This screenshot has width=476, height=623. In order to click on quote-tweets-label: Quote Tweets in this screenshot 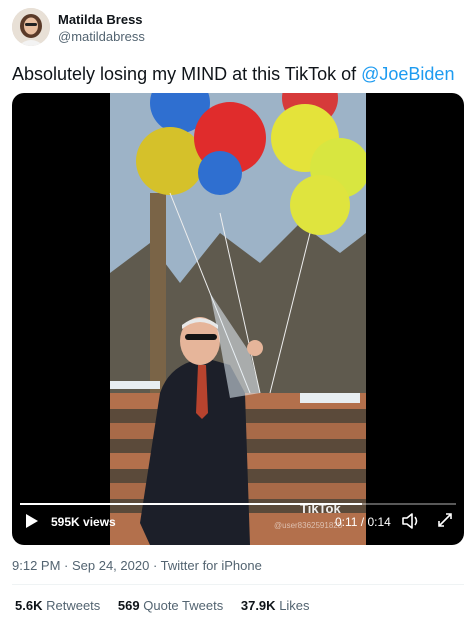, I will do `click(183, 605)`.